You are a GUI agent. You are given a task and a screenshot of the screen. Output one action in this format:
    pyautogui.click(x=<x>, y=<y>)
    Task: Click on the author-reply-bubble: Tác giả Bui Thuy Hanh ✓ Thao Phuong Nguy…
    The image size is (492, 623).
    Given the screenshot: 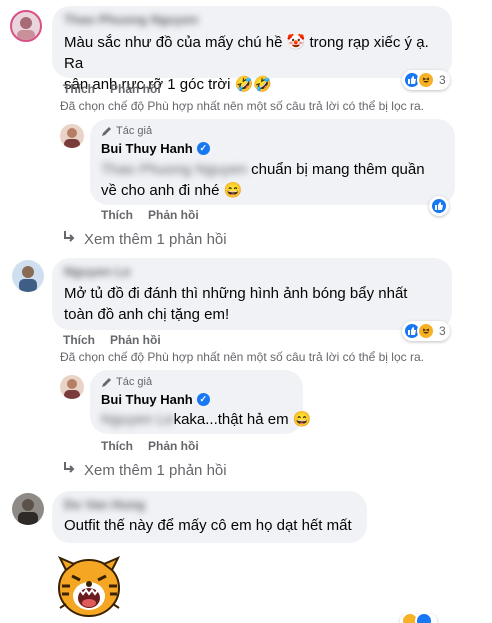 What is the action you would take?
    pyautogui.click(x=272, y=162)
    